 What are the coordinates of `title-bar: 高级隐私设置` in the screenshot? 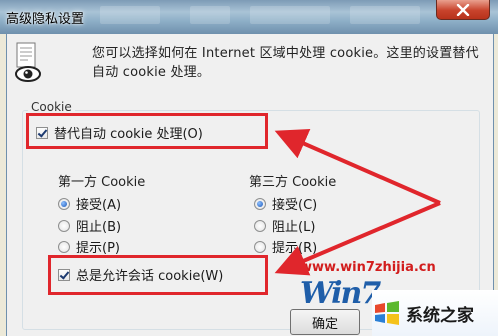 It's located at (249, 17).